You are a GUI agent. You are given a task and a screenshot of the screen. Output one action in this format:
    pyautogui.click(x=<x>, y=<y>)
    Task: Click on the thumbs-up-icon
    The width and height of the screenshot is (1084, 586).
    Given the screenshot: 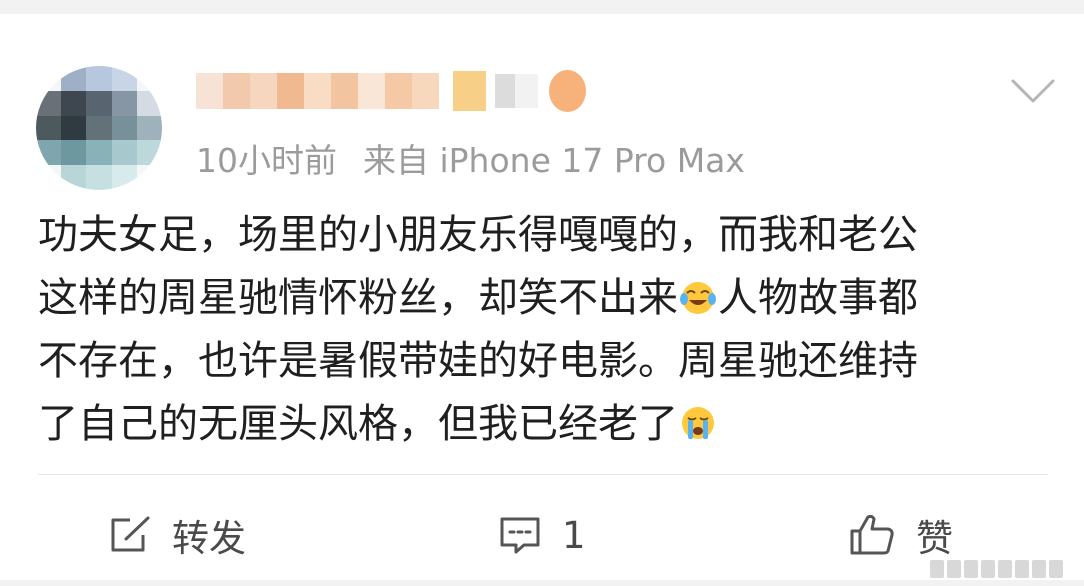 What is the action you would take?
    pyautogui.click(x=872, y=534)
    